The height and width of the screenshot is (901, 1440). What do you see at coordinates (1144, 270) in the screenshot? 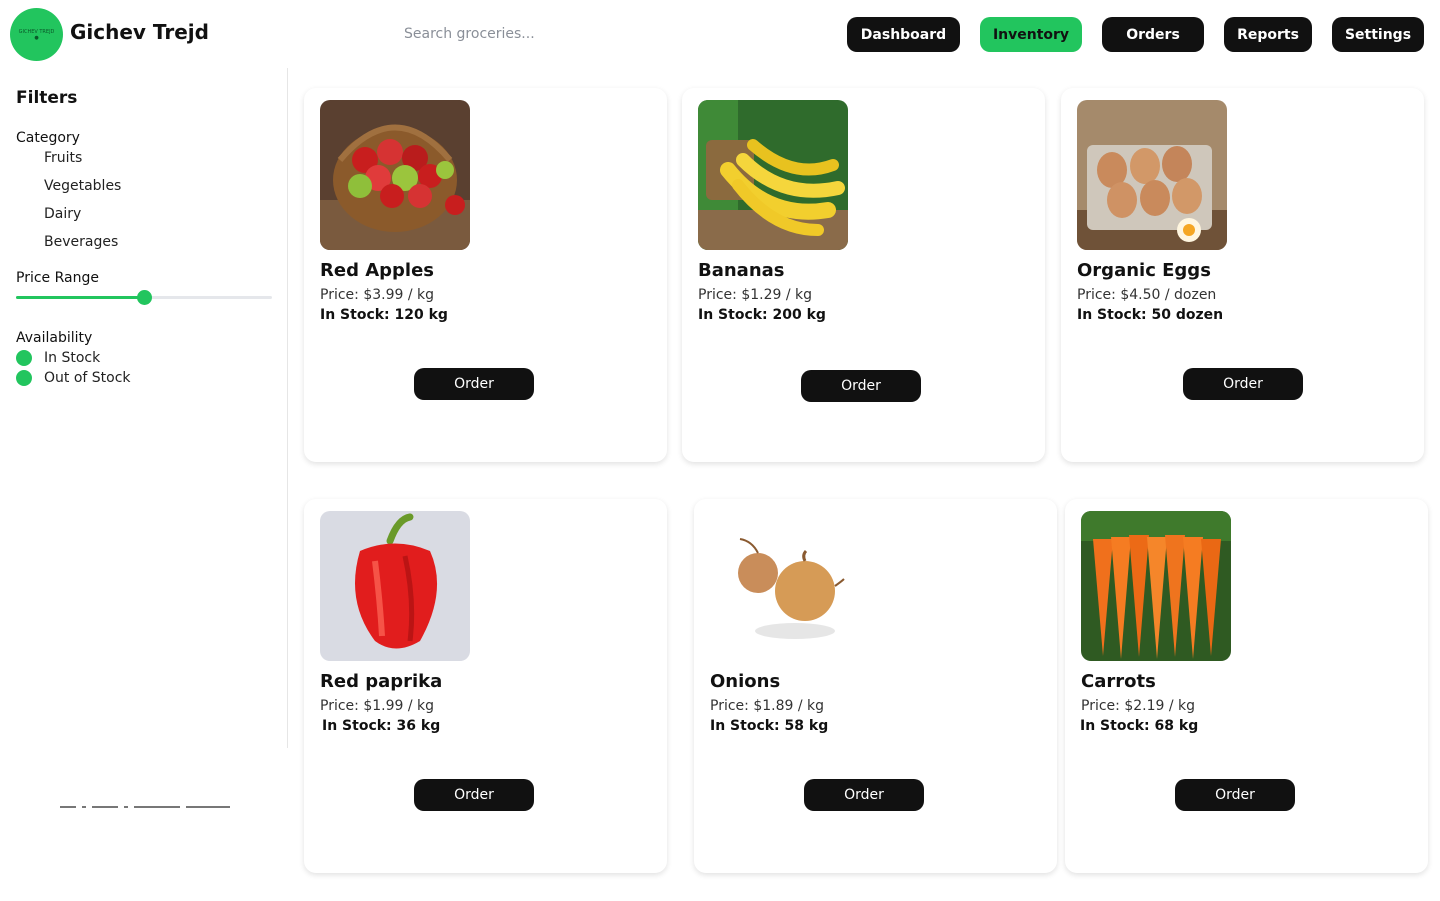
I see `product-name: Organic Eggs` at bounding box center [1144, 270].